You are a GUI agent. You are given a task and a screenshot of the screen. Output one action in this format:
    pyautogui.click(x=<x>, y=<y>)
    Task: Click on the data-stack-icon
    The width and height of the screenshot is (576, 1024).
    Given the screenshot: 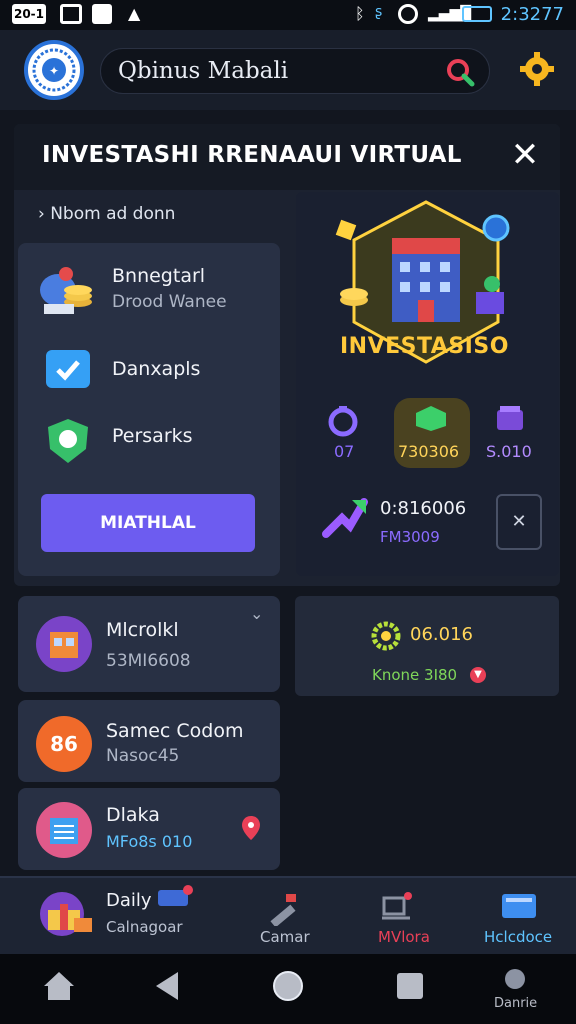 What is the action you would take?
    pyautogui.click(x=64, y=830)
    